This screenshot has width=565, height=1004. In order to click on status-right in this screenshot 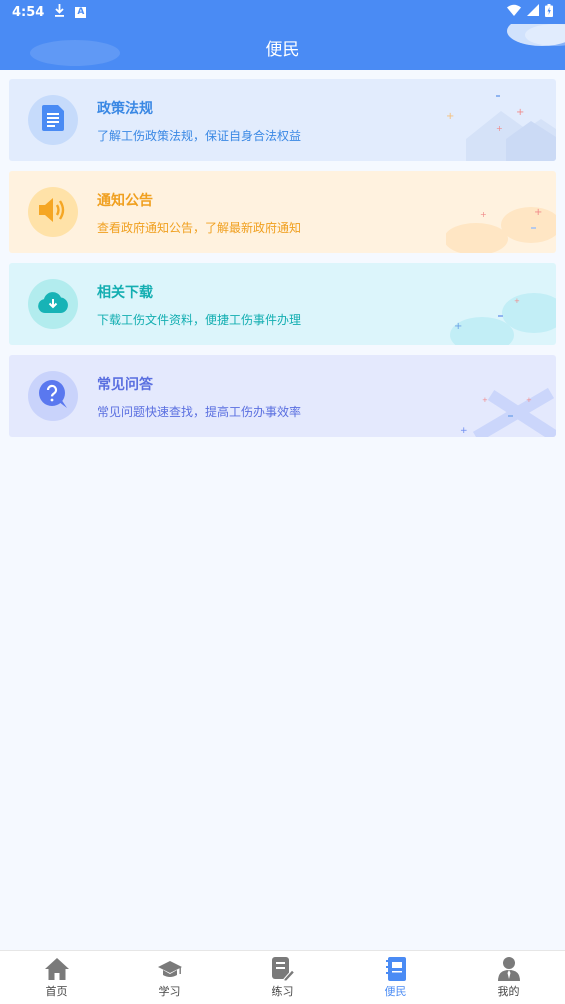, I will do `click(530, 12)`.